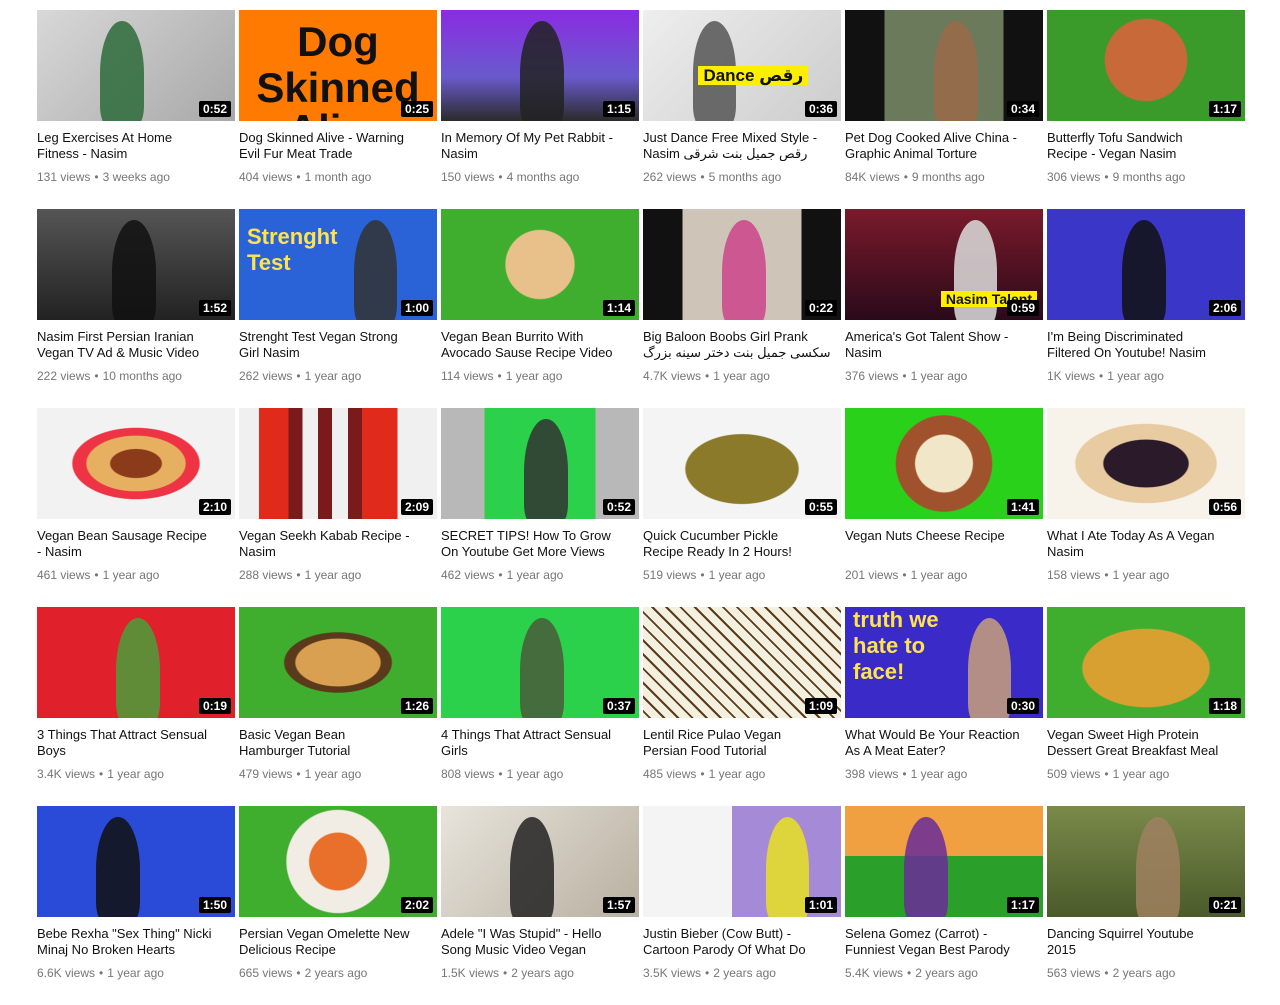  Describe the element at coordinates (742, 463) in the screenshot. I see `video-thumbnail: 0:55` at that location.